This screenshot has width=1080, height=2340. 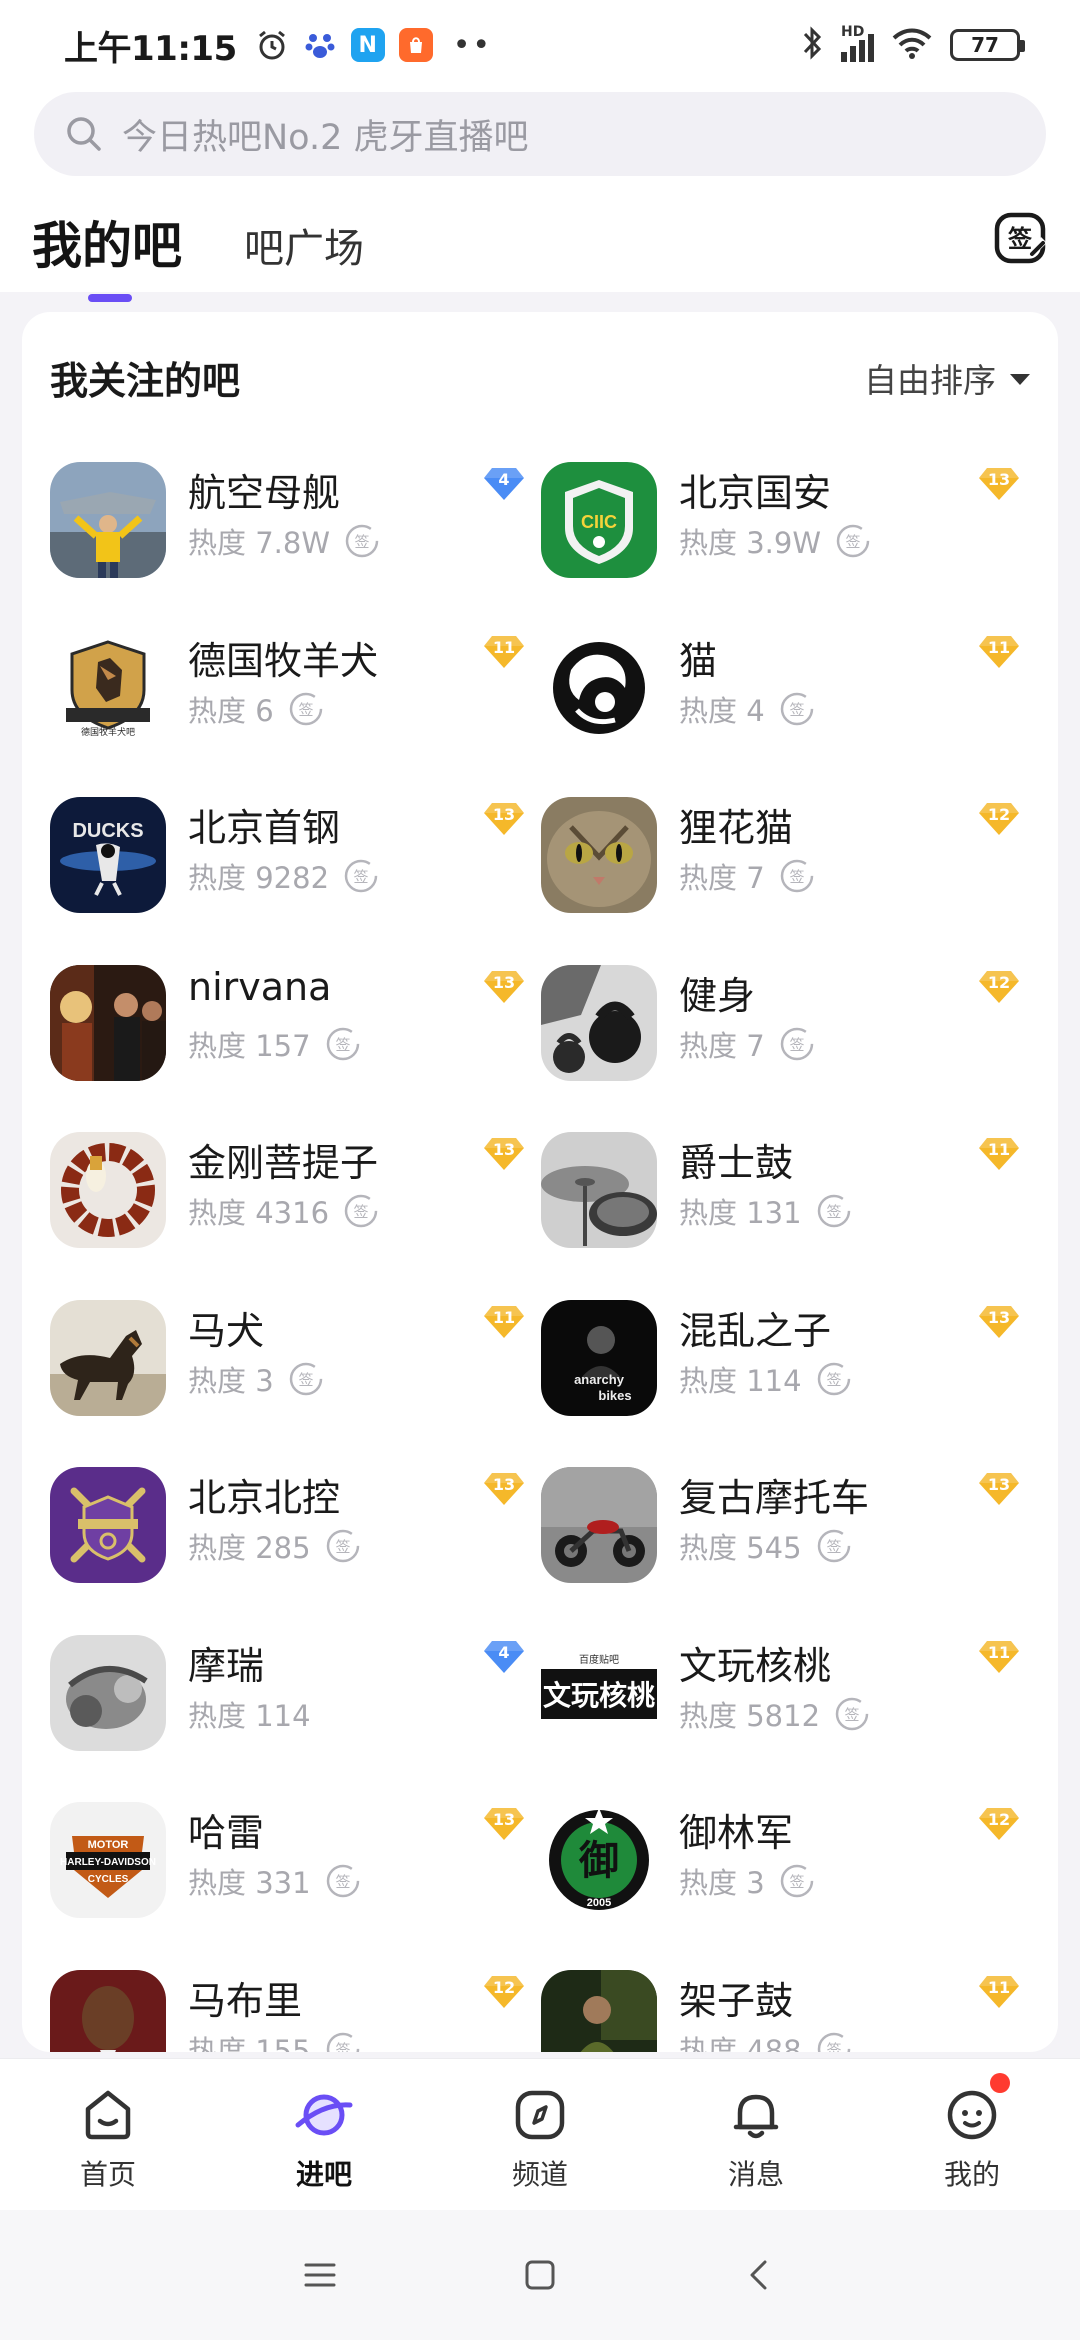 What do you see at coordinates (760, 2275) in the screenshot?
I see `back-icon` at bounding box center [760, 2275].